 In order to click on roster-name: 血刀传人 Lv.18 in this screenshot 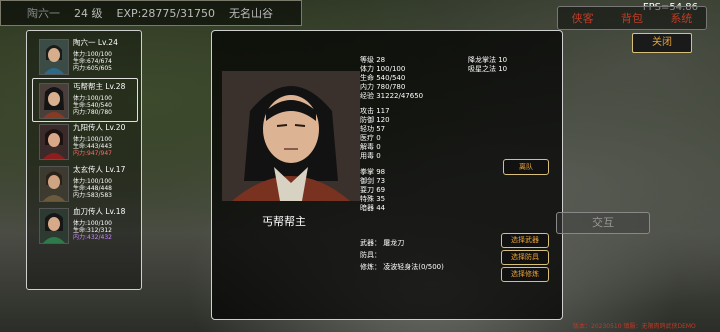, I will do `click(99, 211)`.